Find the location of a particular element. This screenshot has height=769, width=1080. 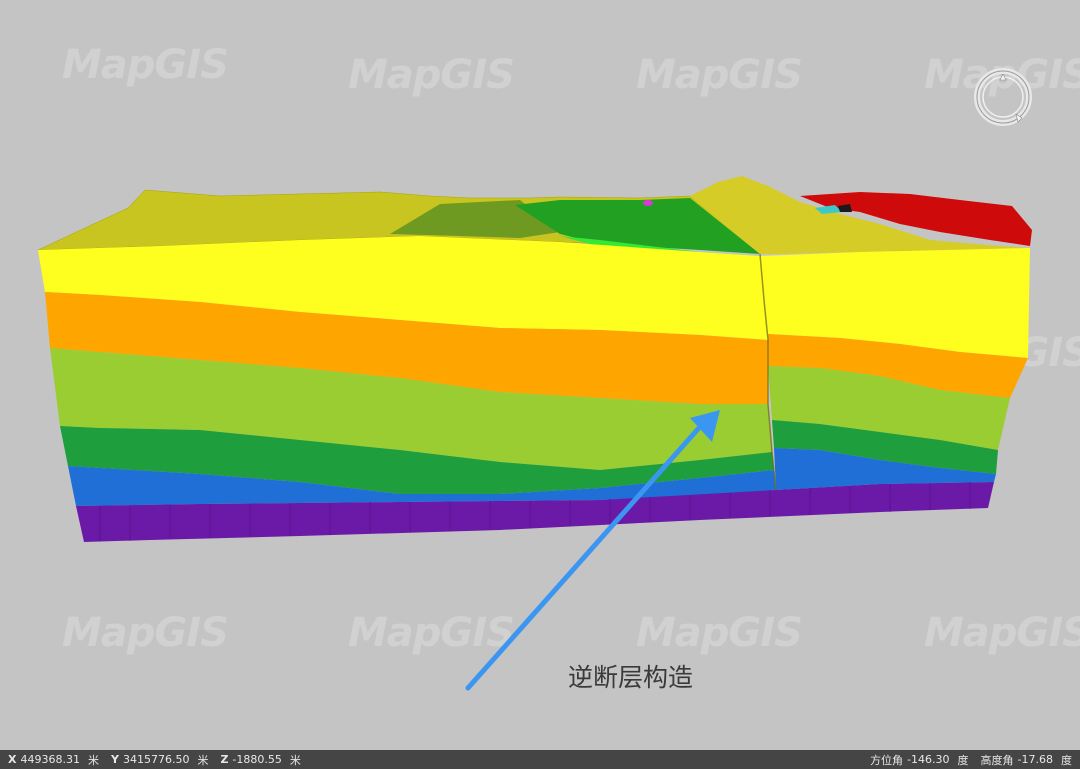

azimuth-group: 方位角 -146.30 度 is located at coordinates (925, 760).